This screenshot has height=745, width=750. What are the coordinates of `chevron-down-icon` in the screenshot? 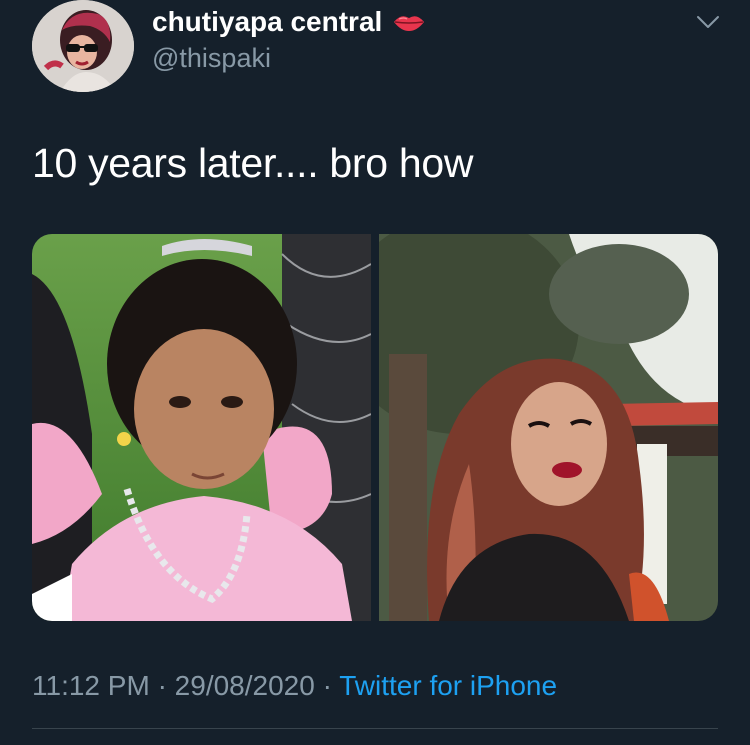 It's located at (708, 22).